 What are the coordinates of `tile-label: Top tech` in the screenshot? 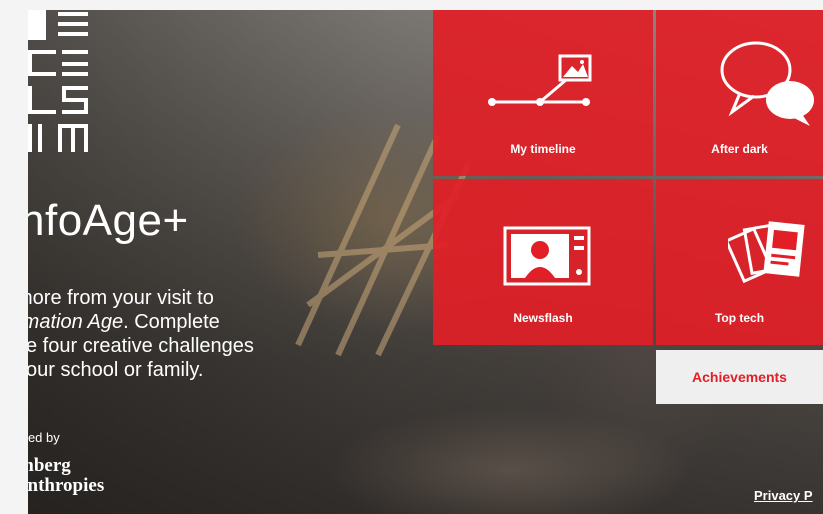 It's located at (739, 318).